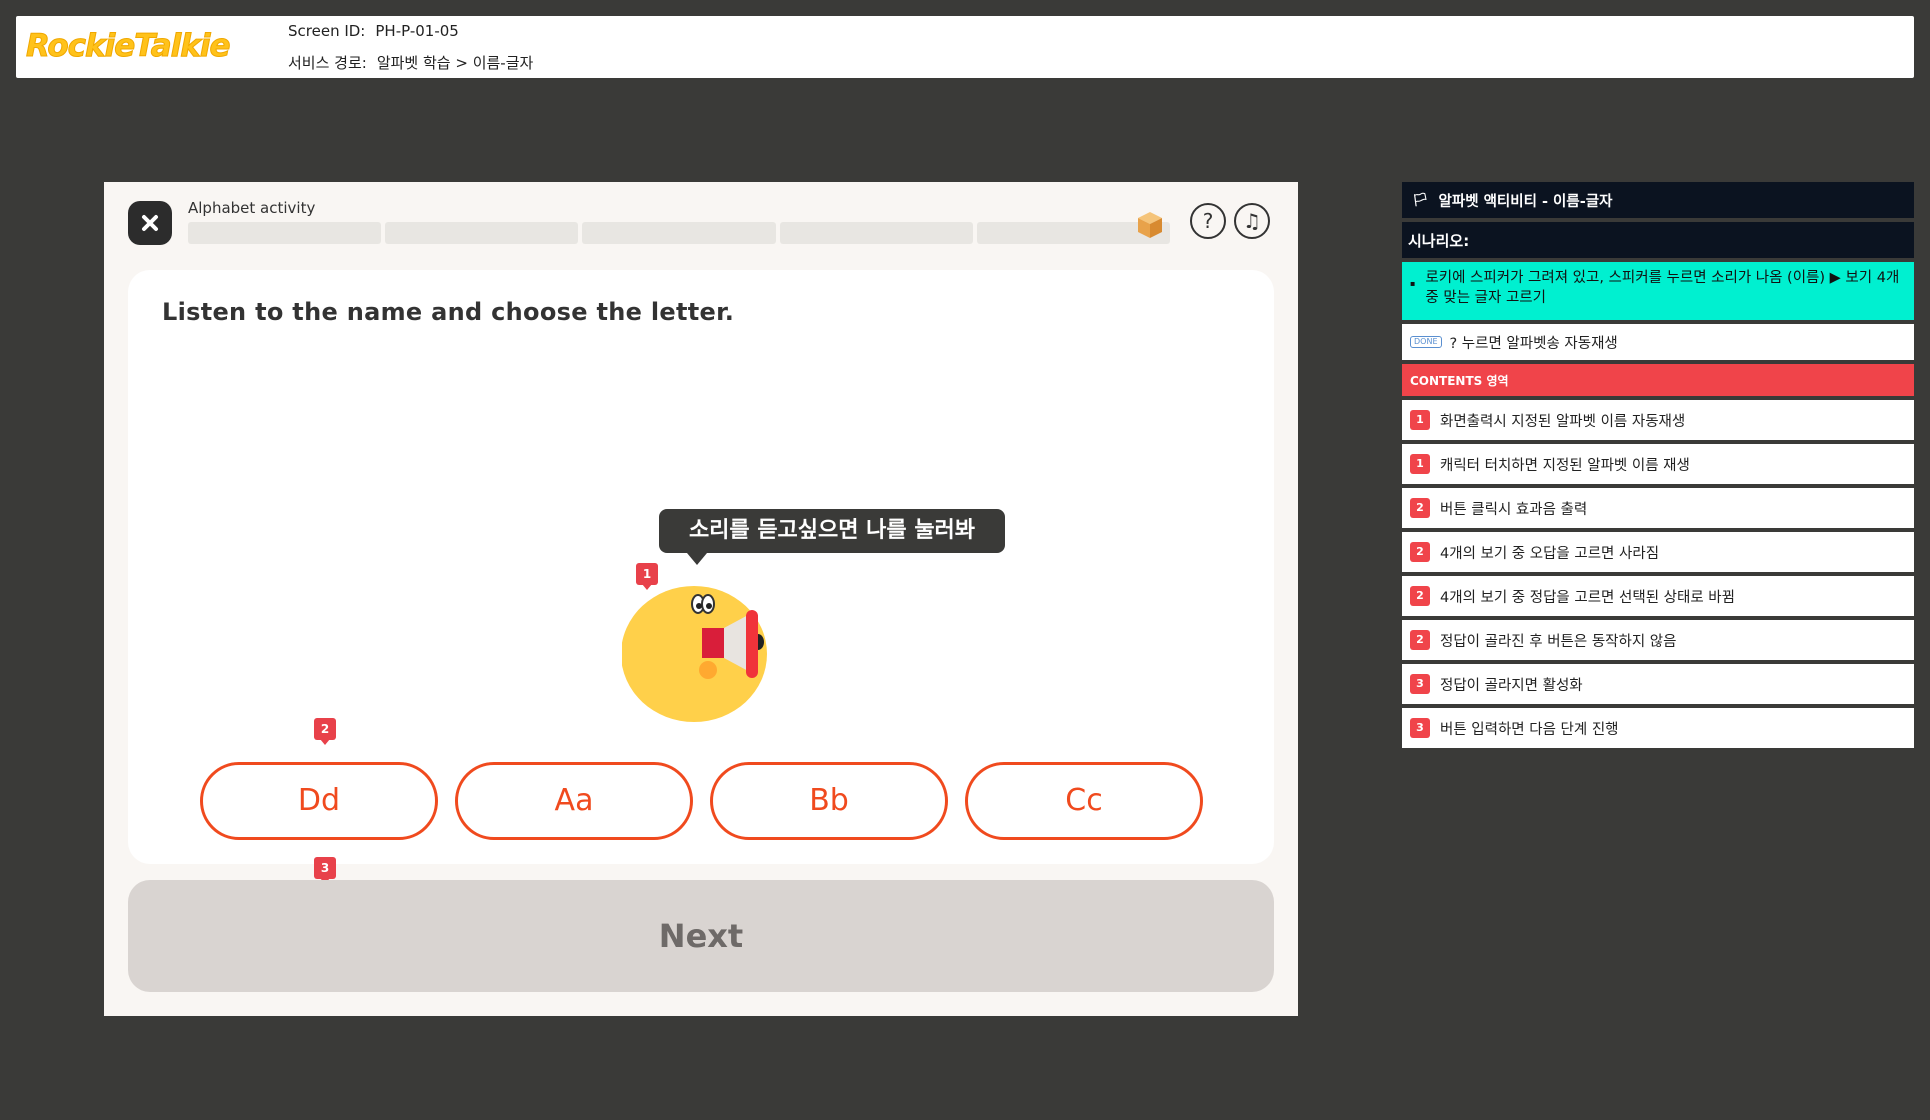 The width and height of the screenshot is (1930, 1120). I want to click on contents-label-row: CONTENTS 영역, so click(1658, 380).